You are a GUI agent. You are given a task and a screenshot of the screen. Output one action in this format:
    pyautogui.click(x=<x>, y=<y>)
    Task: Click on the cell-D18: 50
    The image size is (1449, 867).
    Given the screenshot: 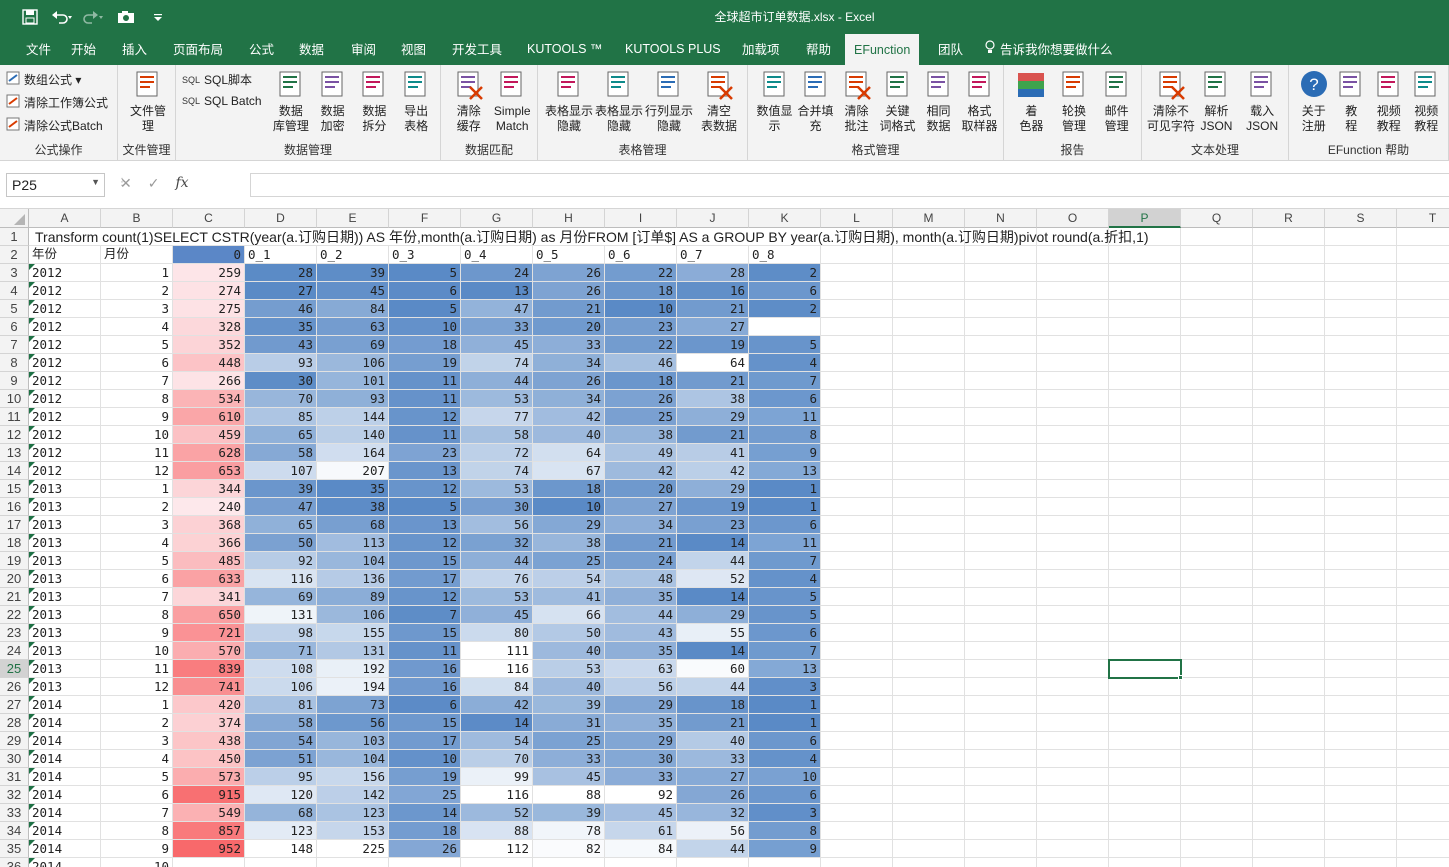 What is the action you would take?
    pyautogui.click(x=281, y=543)
    